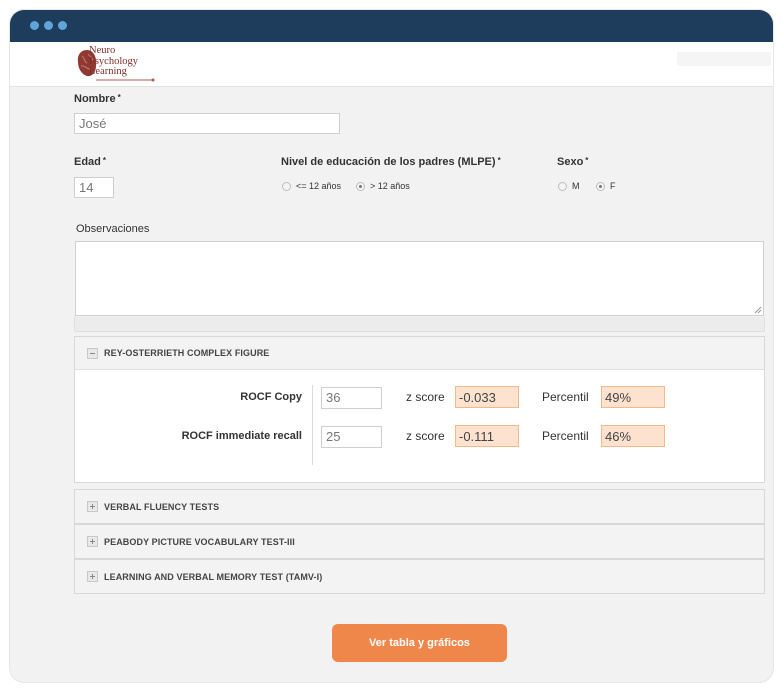  Describe the element at coordinates (213, 576) in the screenshot. I see `panel-title: LEARNING AND VERBAL MEMORY TEST (TAMV-I)` at that location.